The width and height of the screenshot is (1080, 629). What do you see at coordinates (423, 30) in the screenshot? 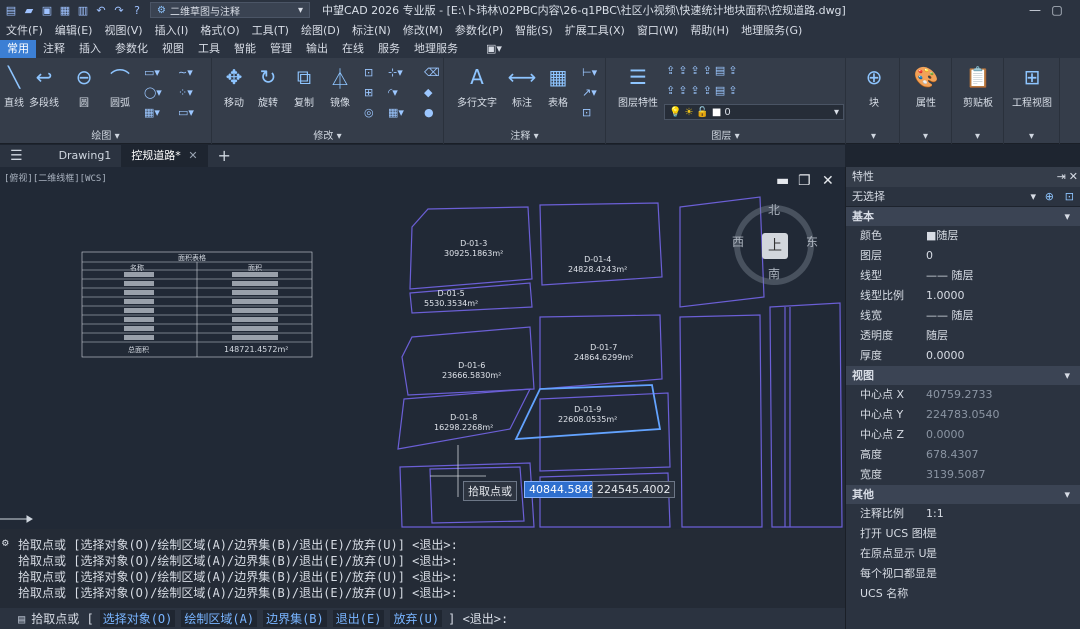
I see `menu-modify: 修改(M)` at bounding box center [423, 30].